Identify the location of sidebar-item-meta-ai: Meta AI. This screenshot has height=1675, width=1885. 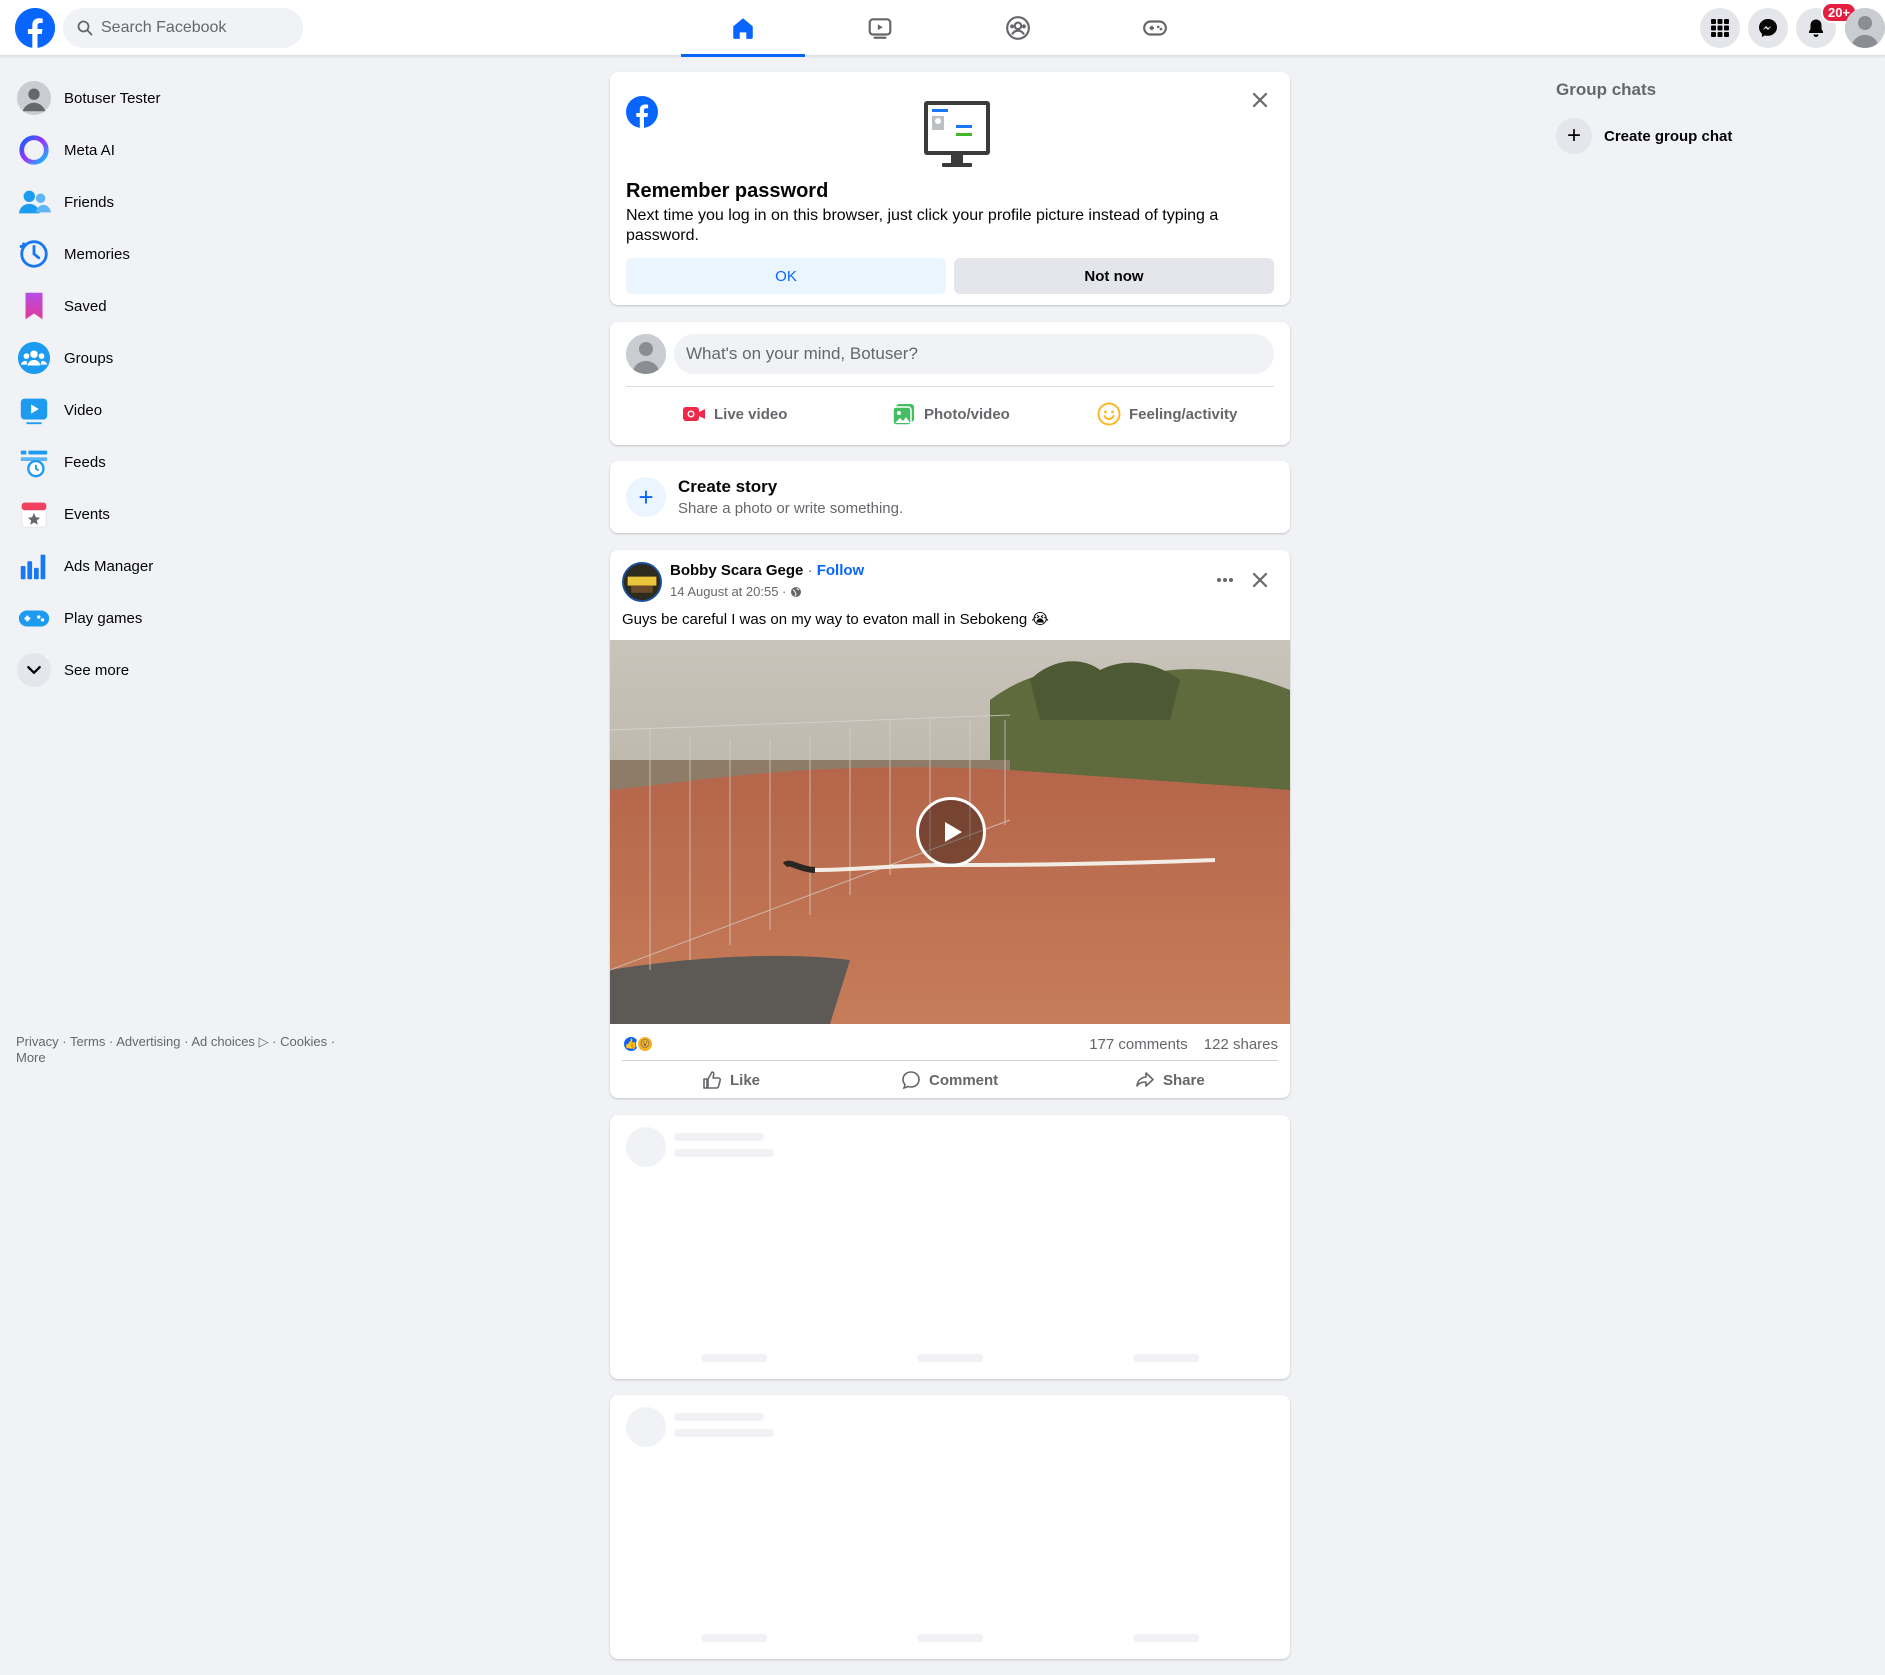
(178, 150).